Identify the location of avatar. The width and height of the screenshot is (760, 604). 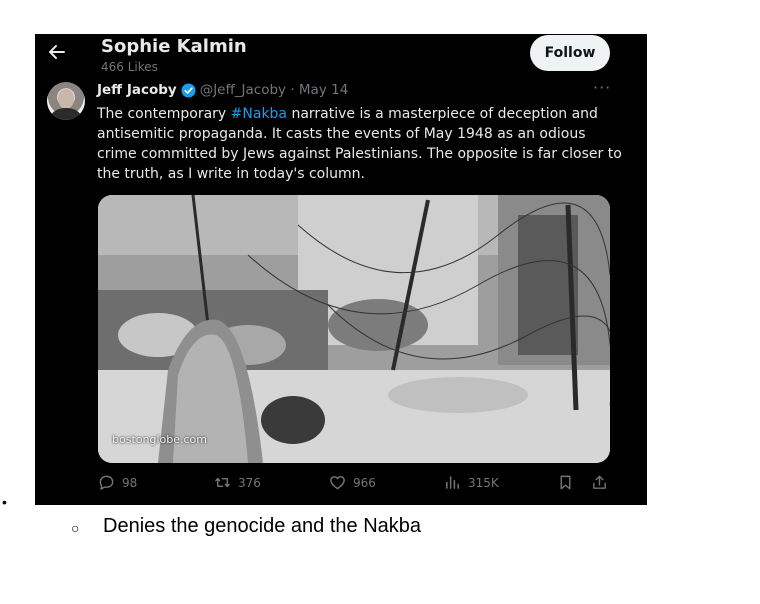
(66, 101).